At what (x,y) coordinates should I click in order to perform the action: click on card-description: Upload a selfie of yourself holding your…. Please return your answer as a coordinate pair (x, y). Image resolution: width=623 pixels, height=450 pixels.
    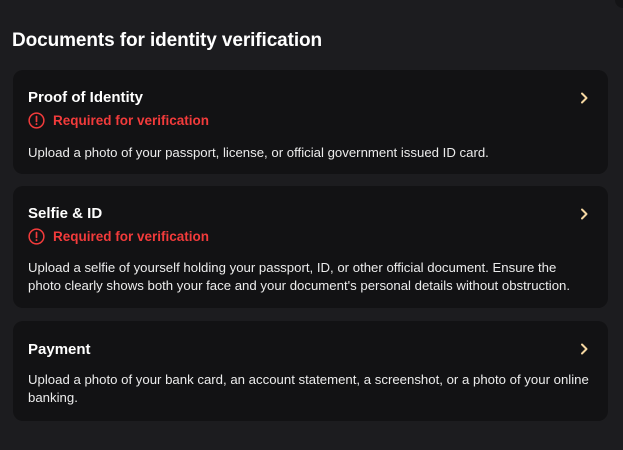
    Looking at the image, I should click on (299, 276).